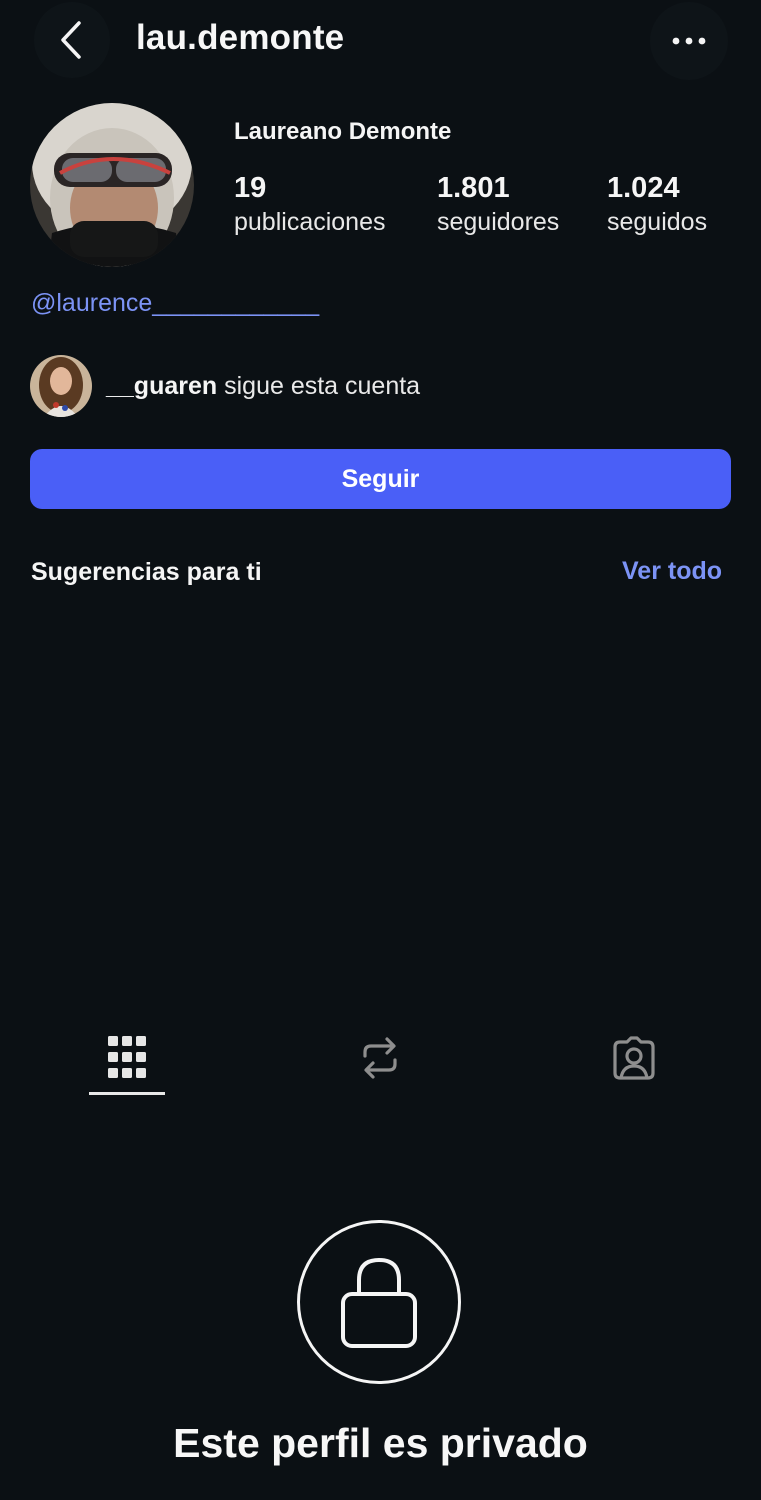 This screenshot has width=761, height=1500. I want to click on stat-label: seguidos, so click(657, 222).